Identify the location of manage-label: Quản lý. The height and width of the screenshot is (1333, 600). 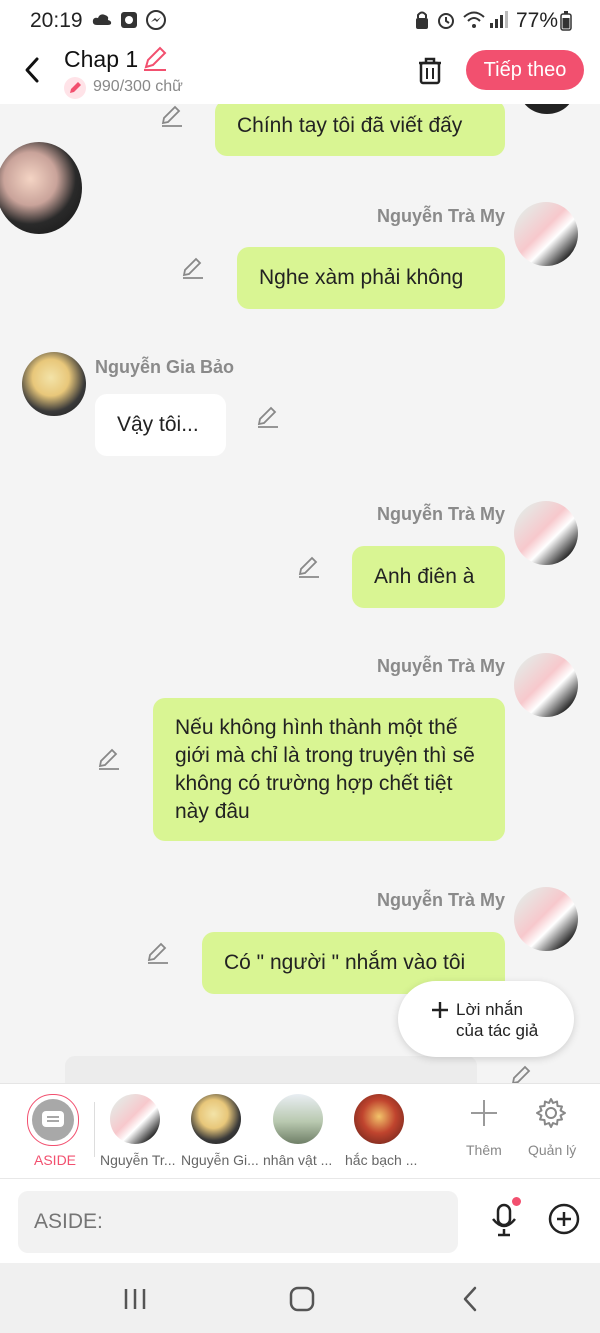
(552, 1150).